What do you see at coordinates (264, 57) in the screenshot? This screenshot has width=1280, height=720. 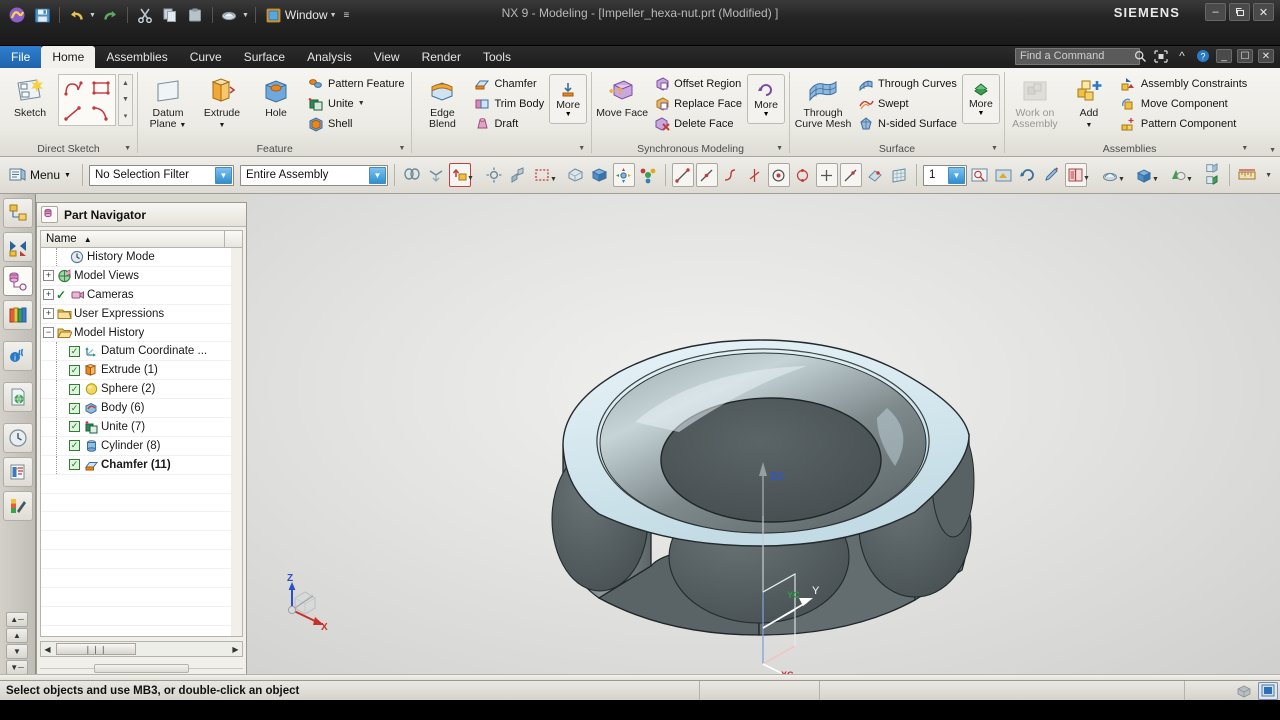 I see `tab-surface: Surface` at bounding box center [264, 57].